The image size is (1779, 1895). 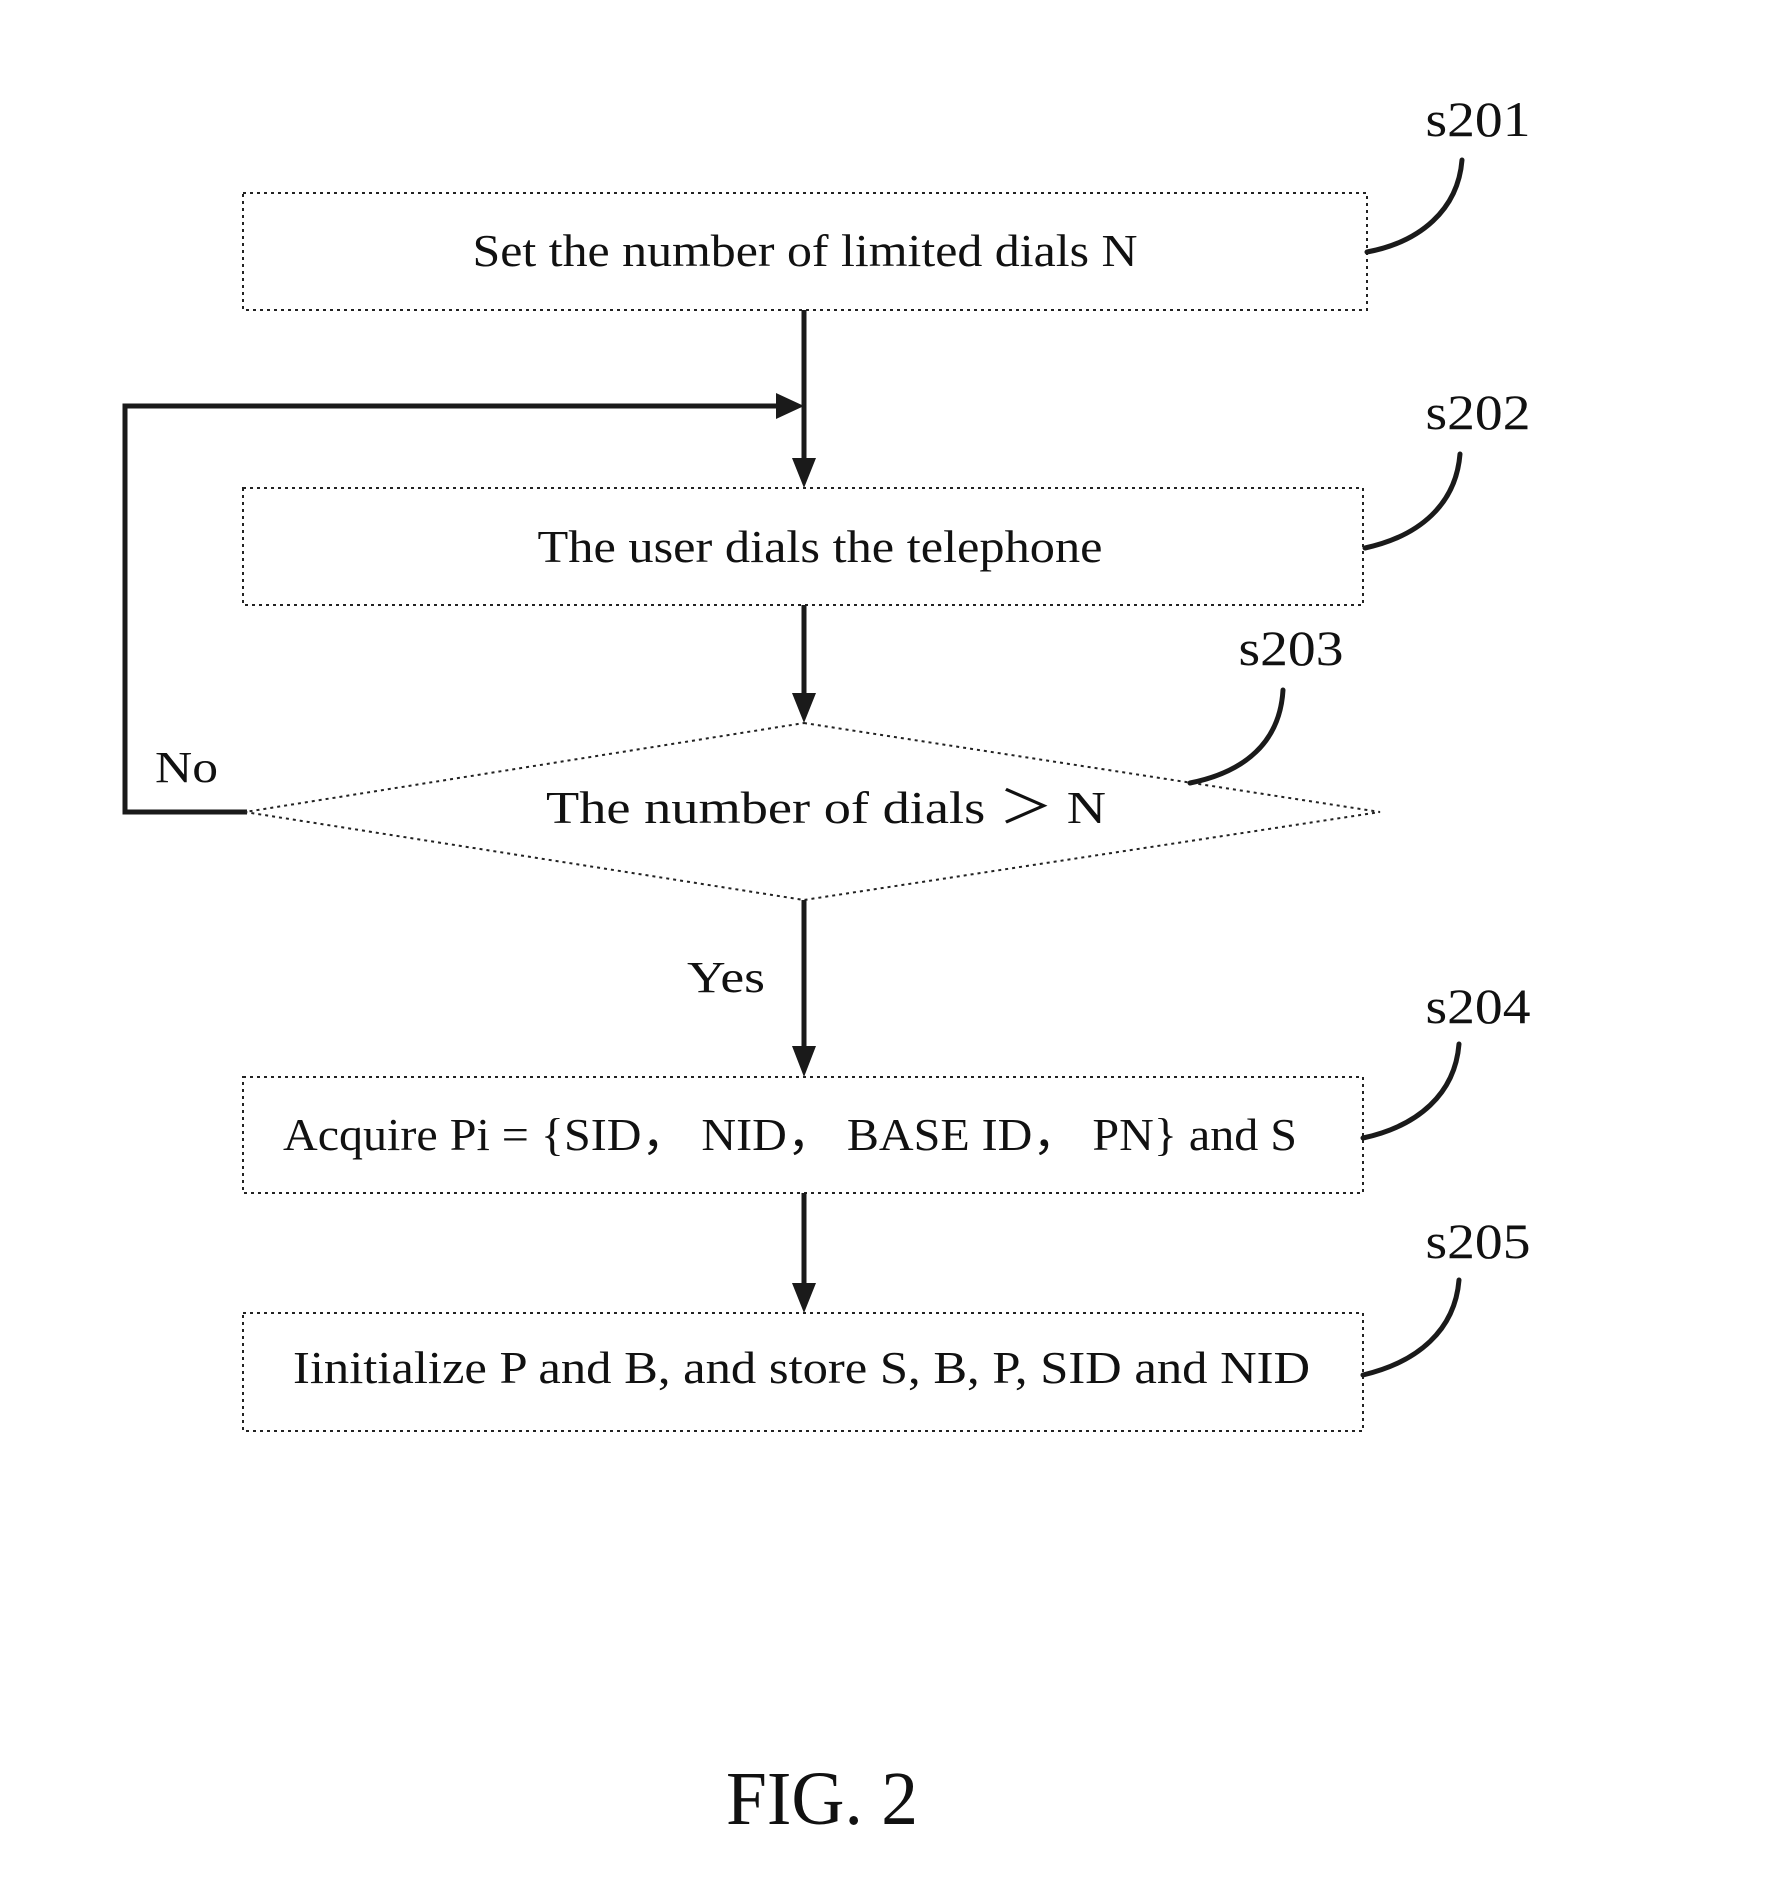 I want to click on step-s203: The number of dials ＞ N s203, so click(x=812, y=761).